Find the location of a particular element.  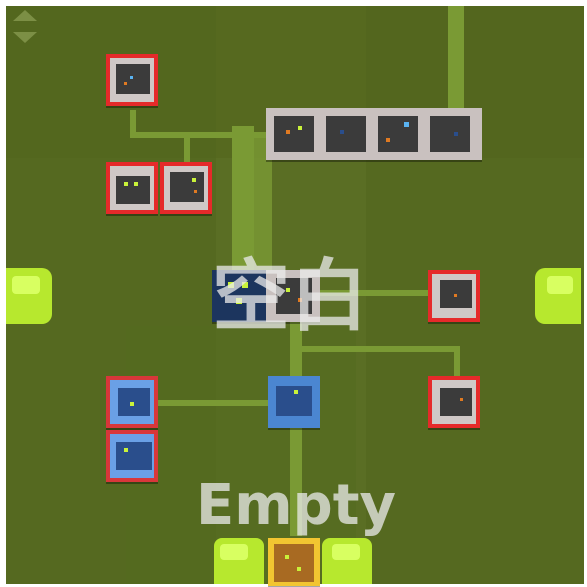

center-overlay-label: 空白 is located at coordinates (289, 297).